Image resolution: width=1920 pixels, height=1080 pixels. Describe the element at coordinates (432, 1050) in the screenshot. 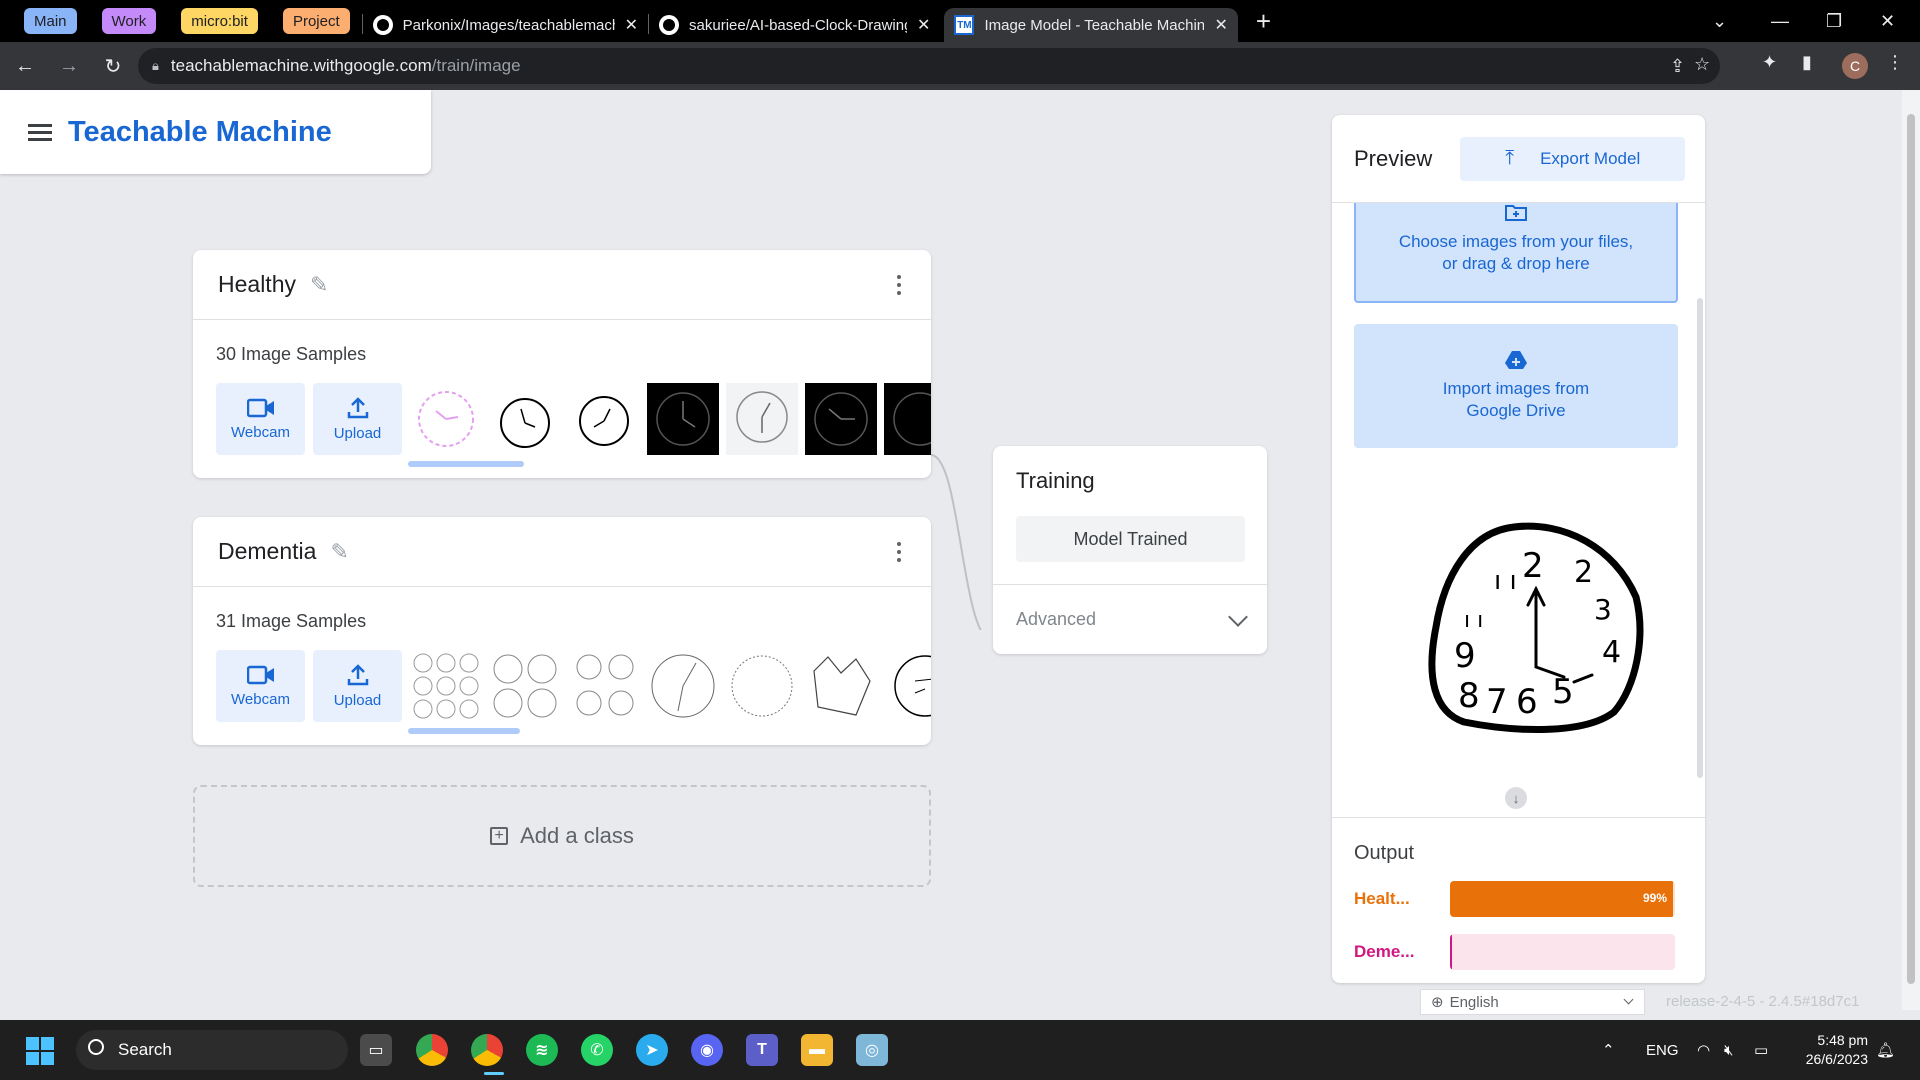

I see `chrome-icon` at that location.